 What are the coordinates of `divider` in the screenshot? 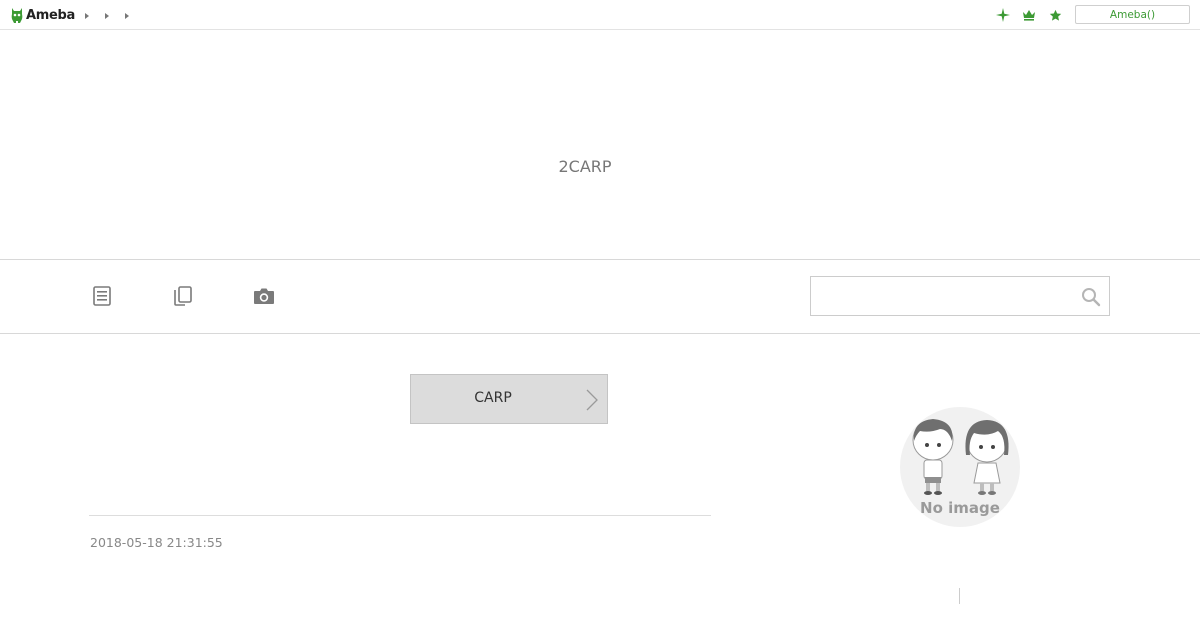 It's located at (400, 515).